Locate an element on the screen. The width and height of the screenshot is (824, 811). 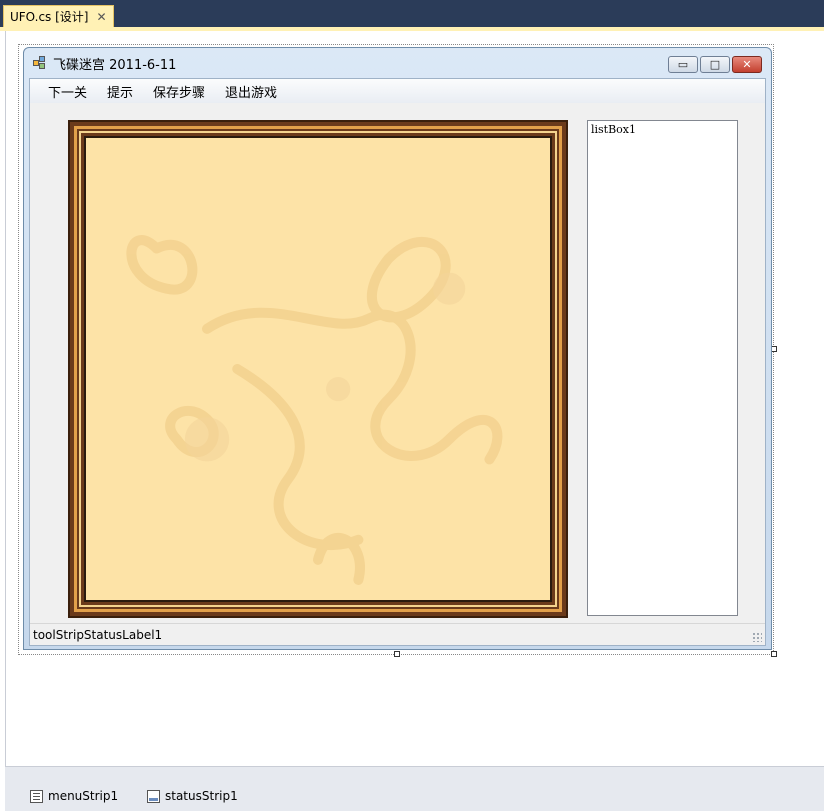
resize-handle-corner is located at coordinates (774, 654).